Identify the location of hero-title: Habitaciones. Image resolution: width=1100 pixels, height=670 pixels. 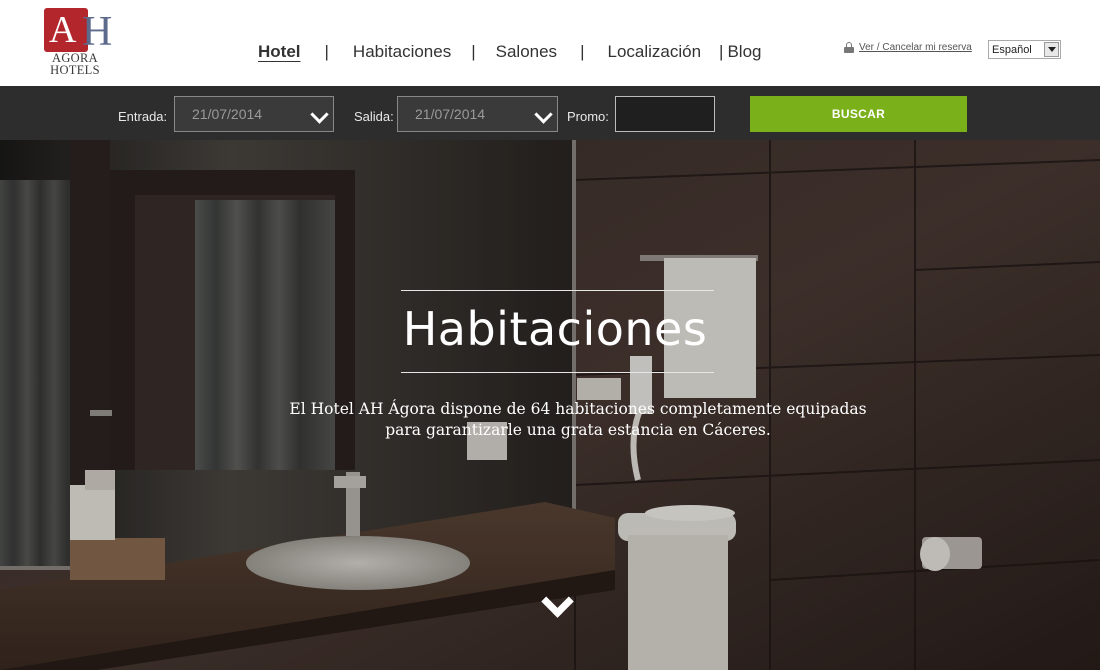
(555, 329).